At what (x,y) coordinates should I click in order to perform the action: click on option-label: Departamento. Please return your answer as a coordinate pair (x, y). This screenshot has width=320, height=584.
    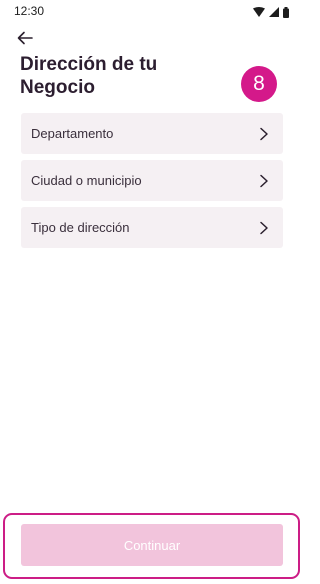
    Looking at the image, I should click on (72, 133).